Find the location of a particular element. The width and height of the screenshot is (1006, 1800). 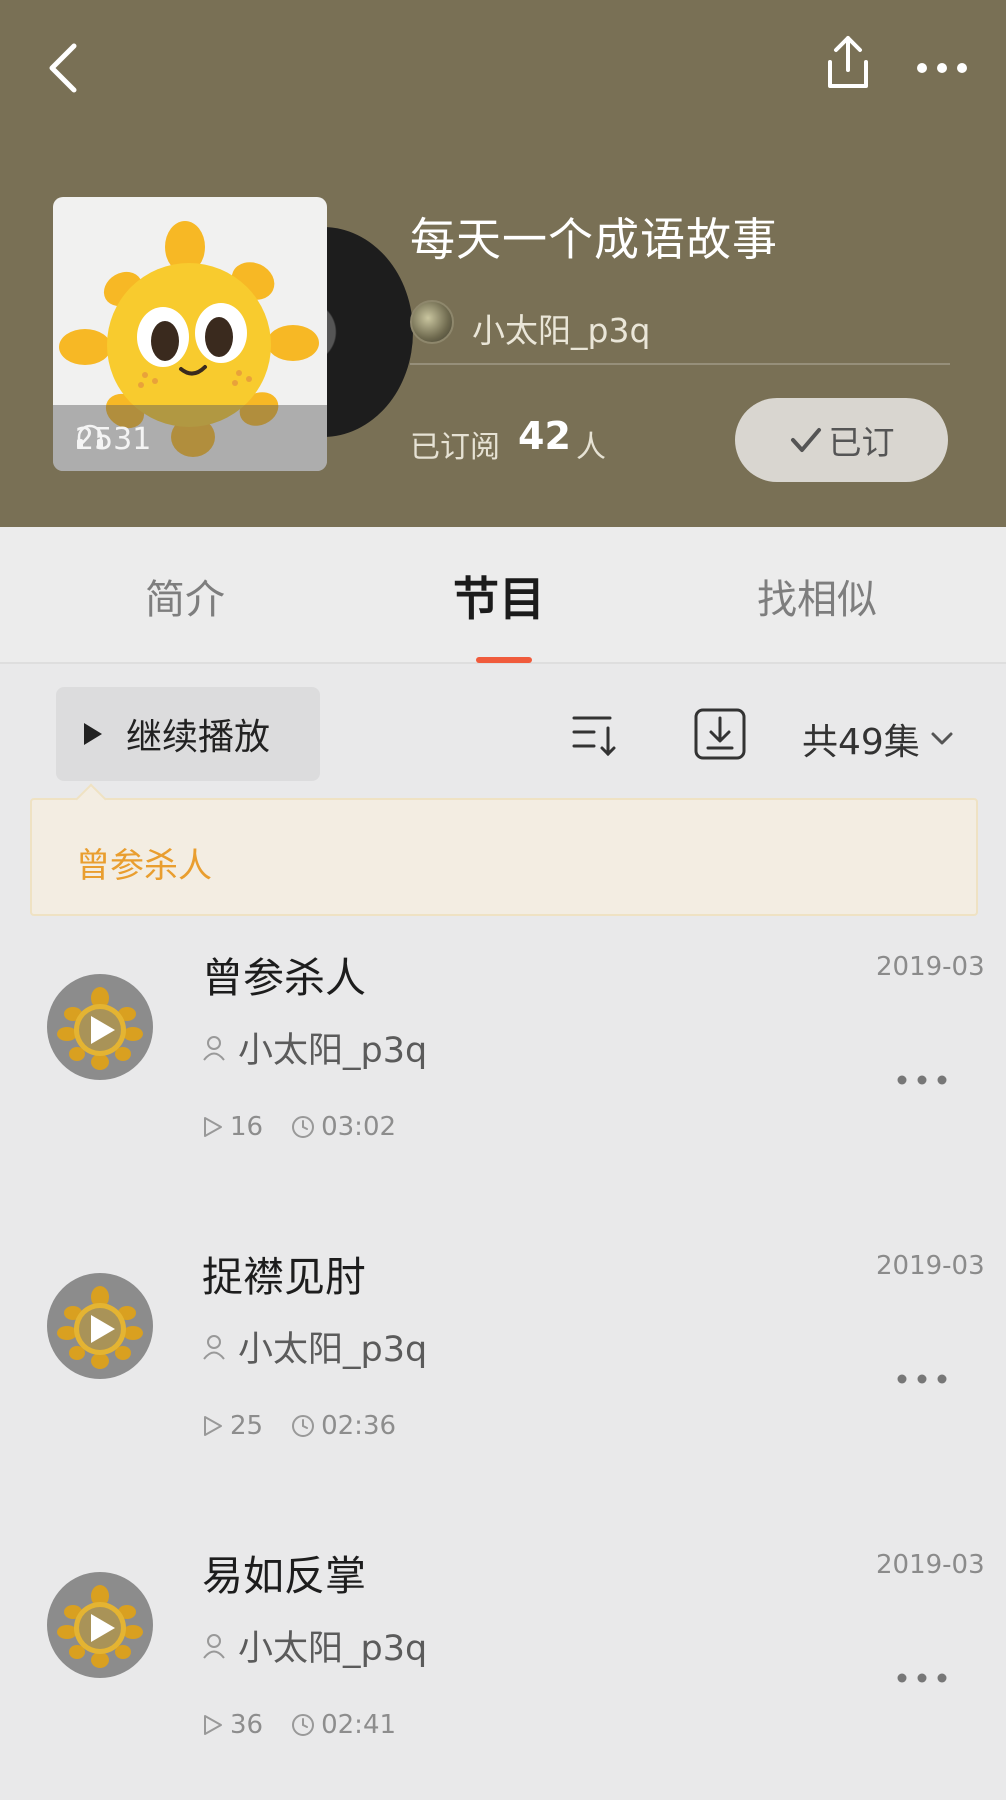

subscribed-label: 已订 is located at coordinates (861, 442).